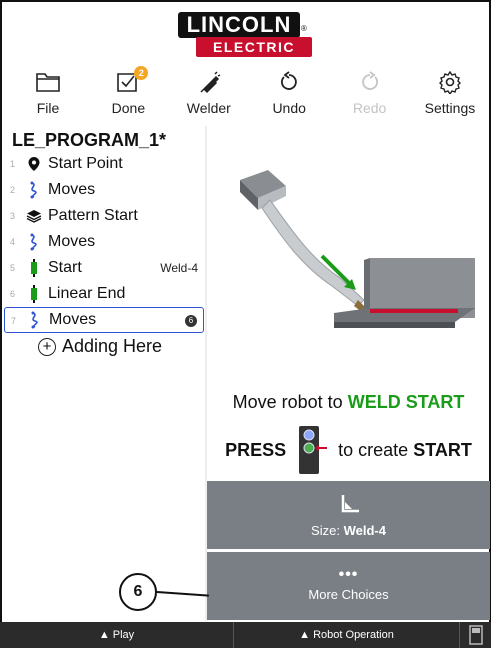 This screenshot has height=648, width=491. What do you see at coordinates (13, 164) in the screenshot?
I see `step-number: 1` at bounding box center [13, 164].